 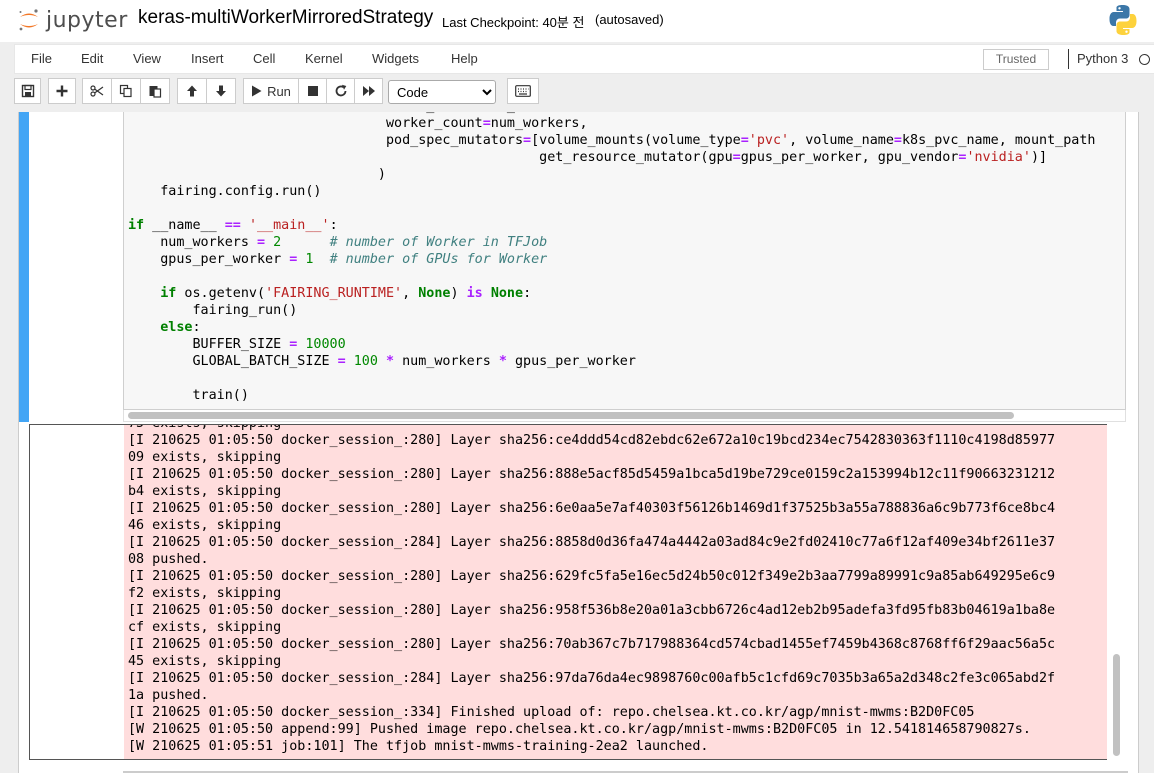 What do you see at coordinates (395, 58) in the screenshot?
I see `menu-widgets: Widgets` at bounding box center [395, 58].